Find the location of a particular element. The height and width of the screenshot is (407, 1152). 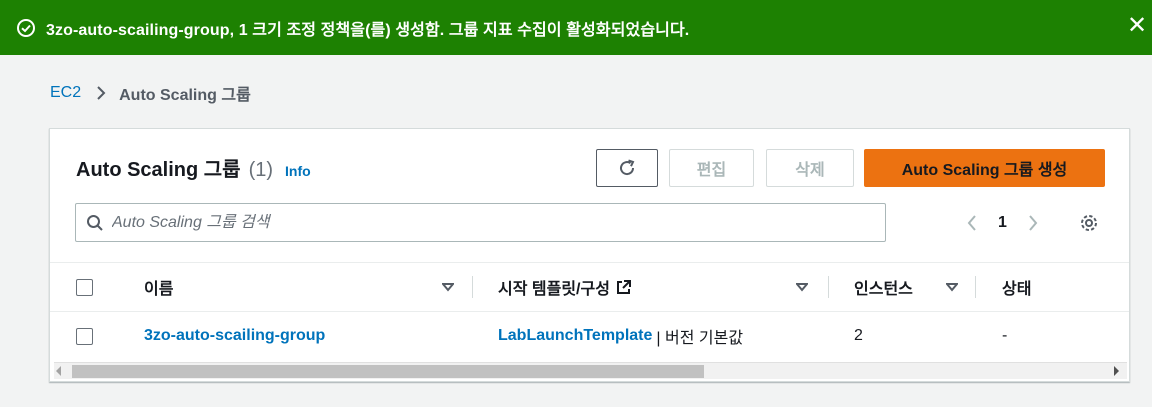

cell-launch-template: LabLaunchTemplate | 버전 기본값 is located at coordinates (620, 336).